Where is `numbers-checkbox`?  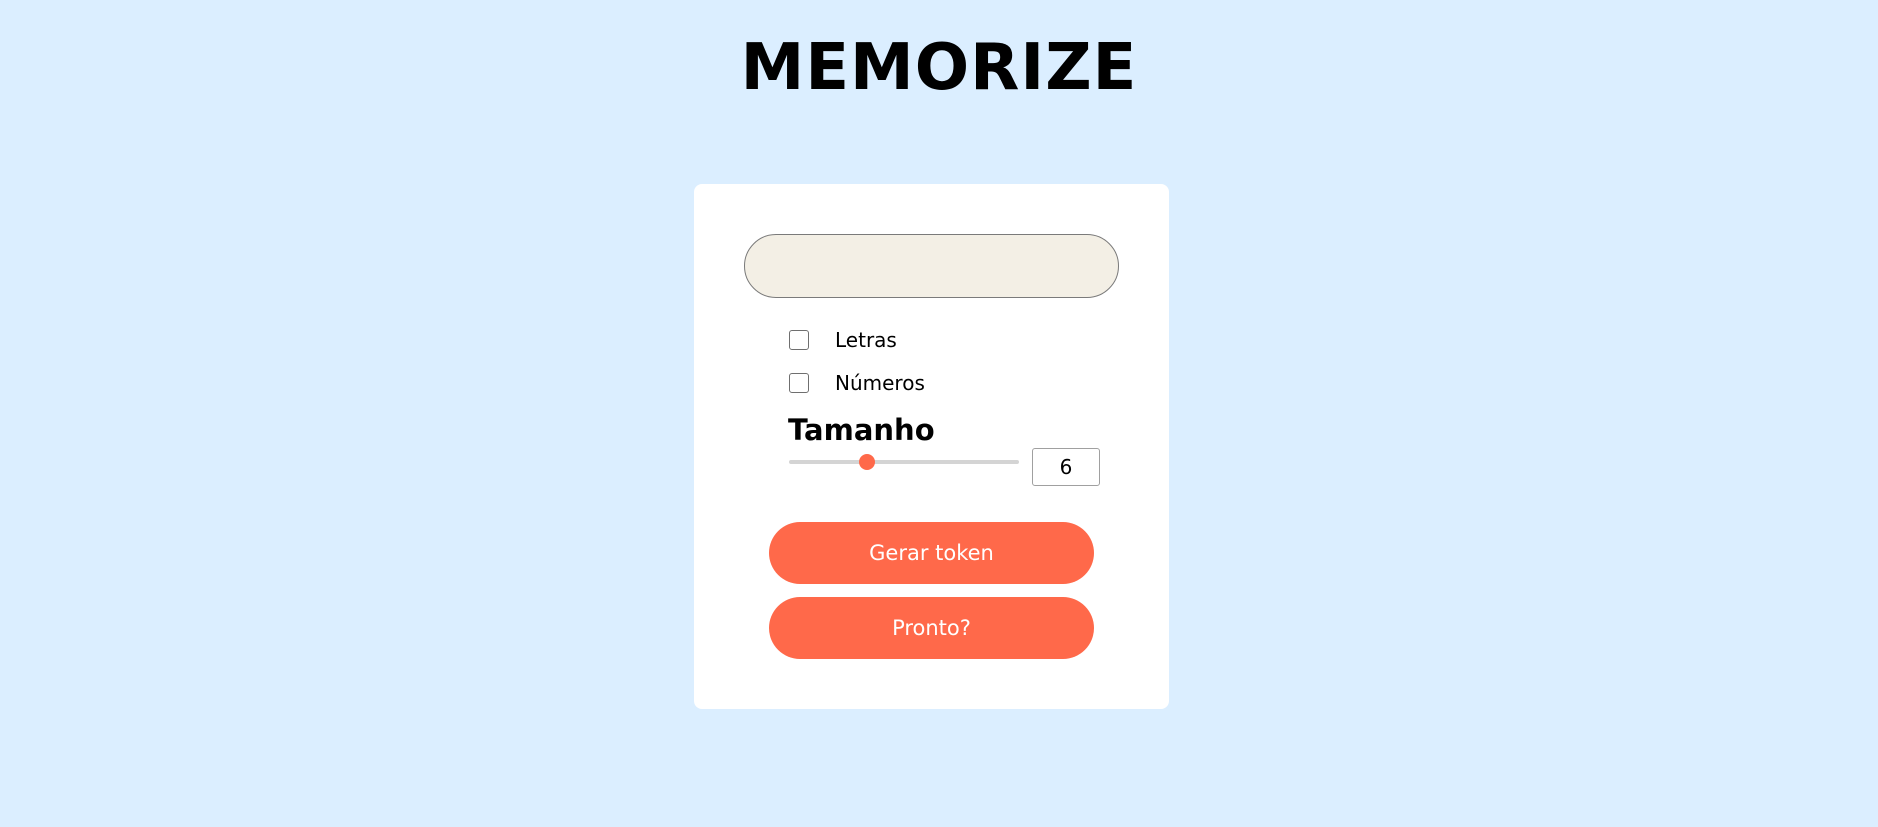
numbers-checkbox is located at coordinates (799, 383).